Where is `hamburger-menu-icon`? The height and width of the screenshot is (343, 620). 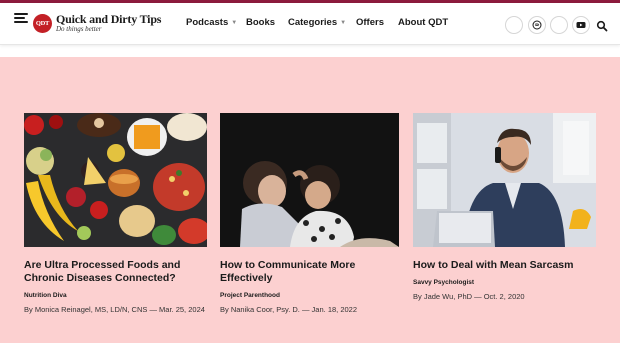
hamburger-menu-icon is located at coordinates (21, 18).